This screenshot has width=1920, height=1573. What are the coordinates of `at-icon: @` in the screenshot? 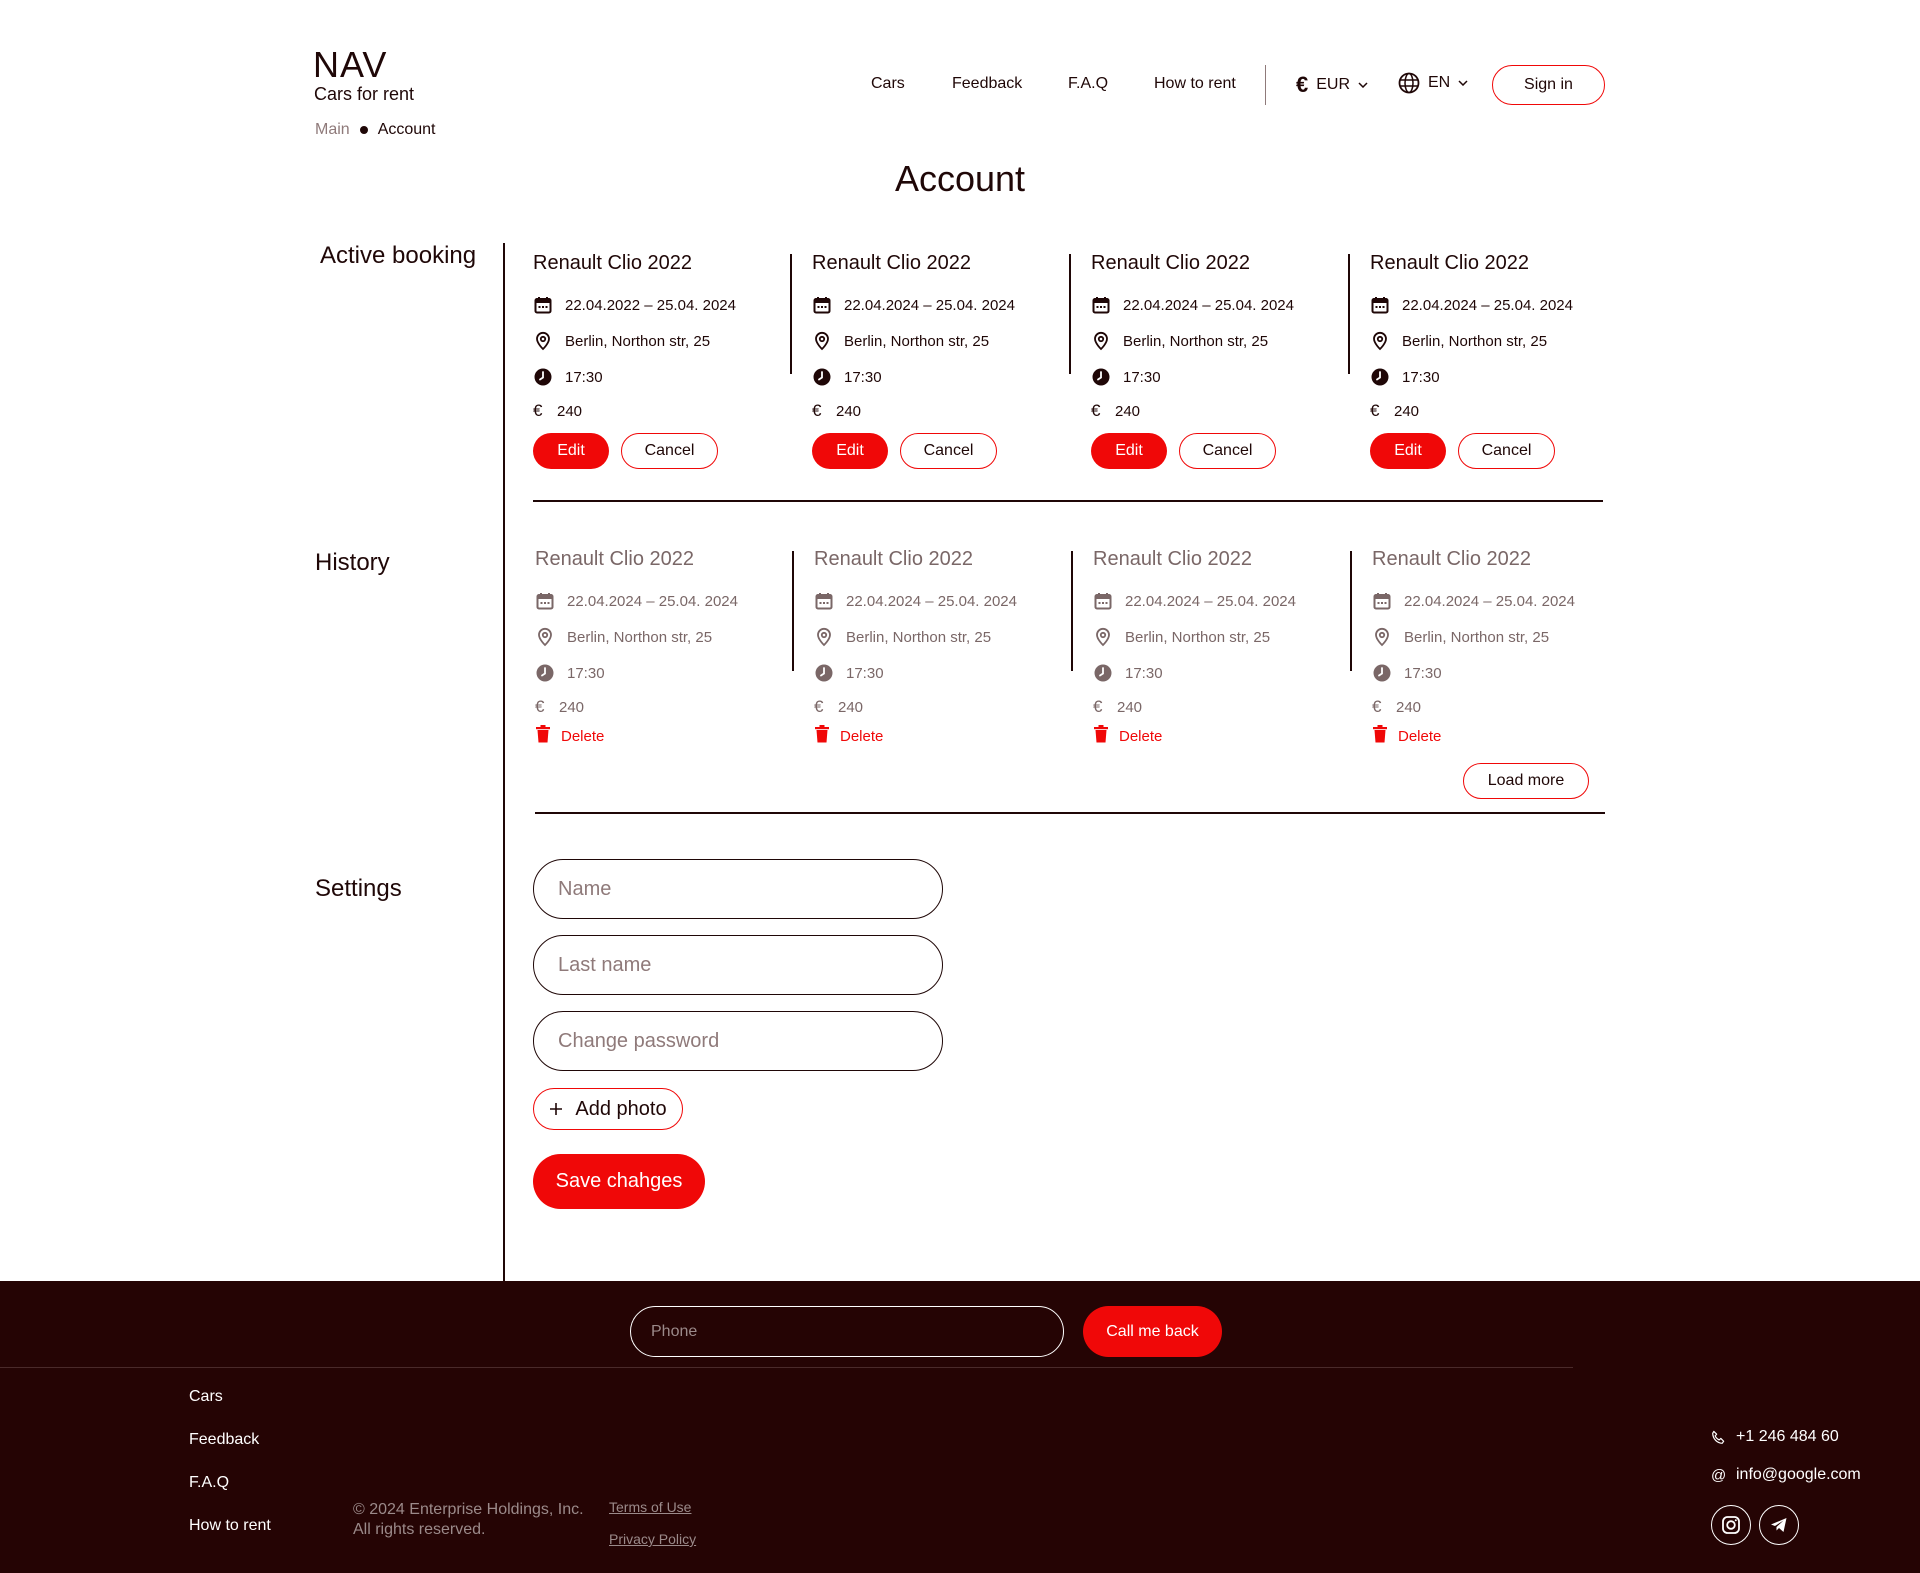 It's located at (1719, 1475).